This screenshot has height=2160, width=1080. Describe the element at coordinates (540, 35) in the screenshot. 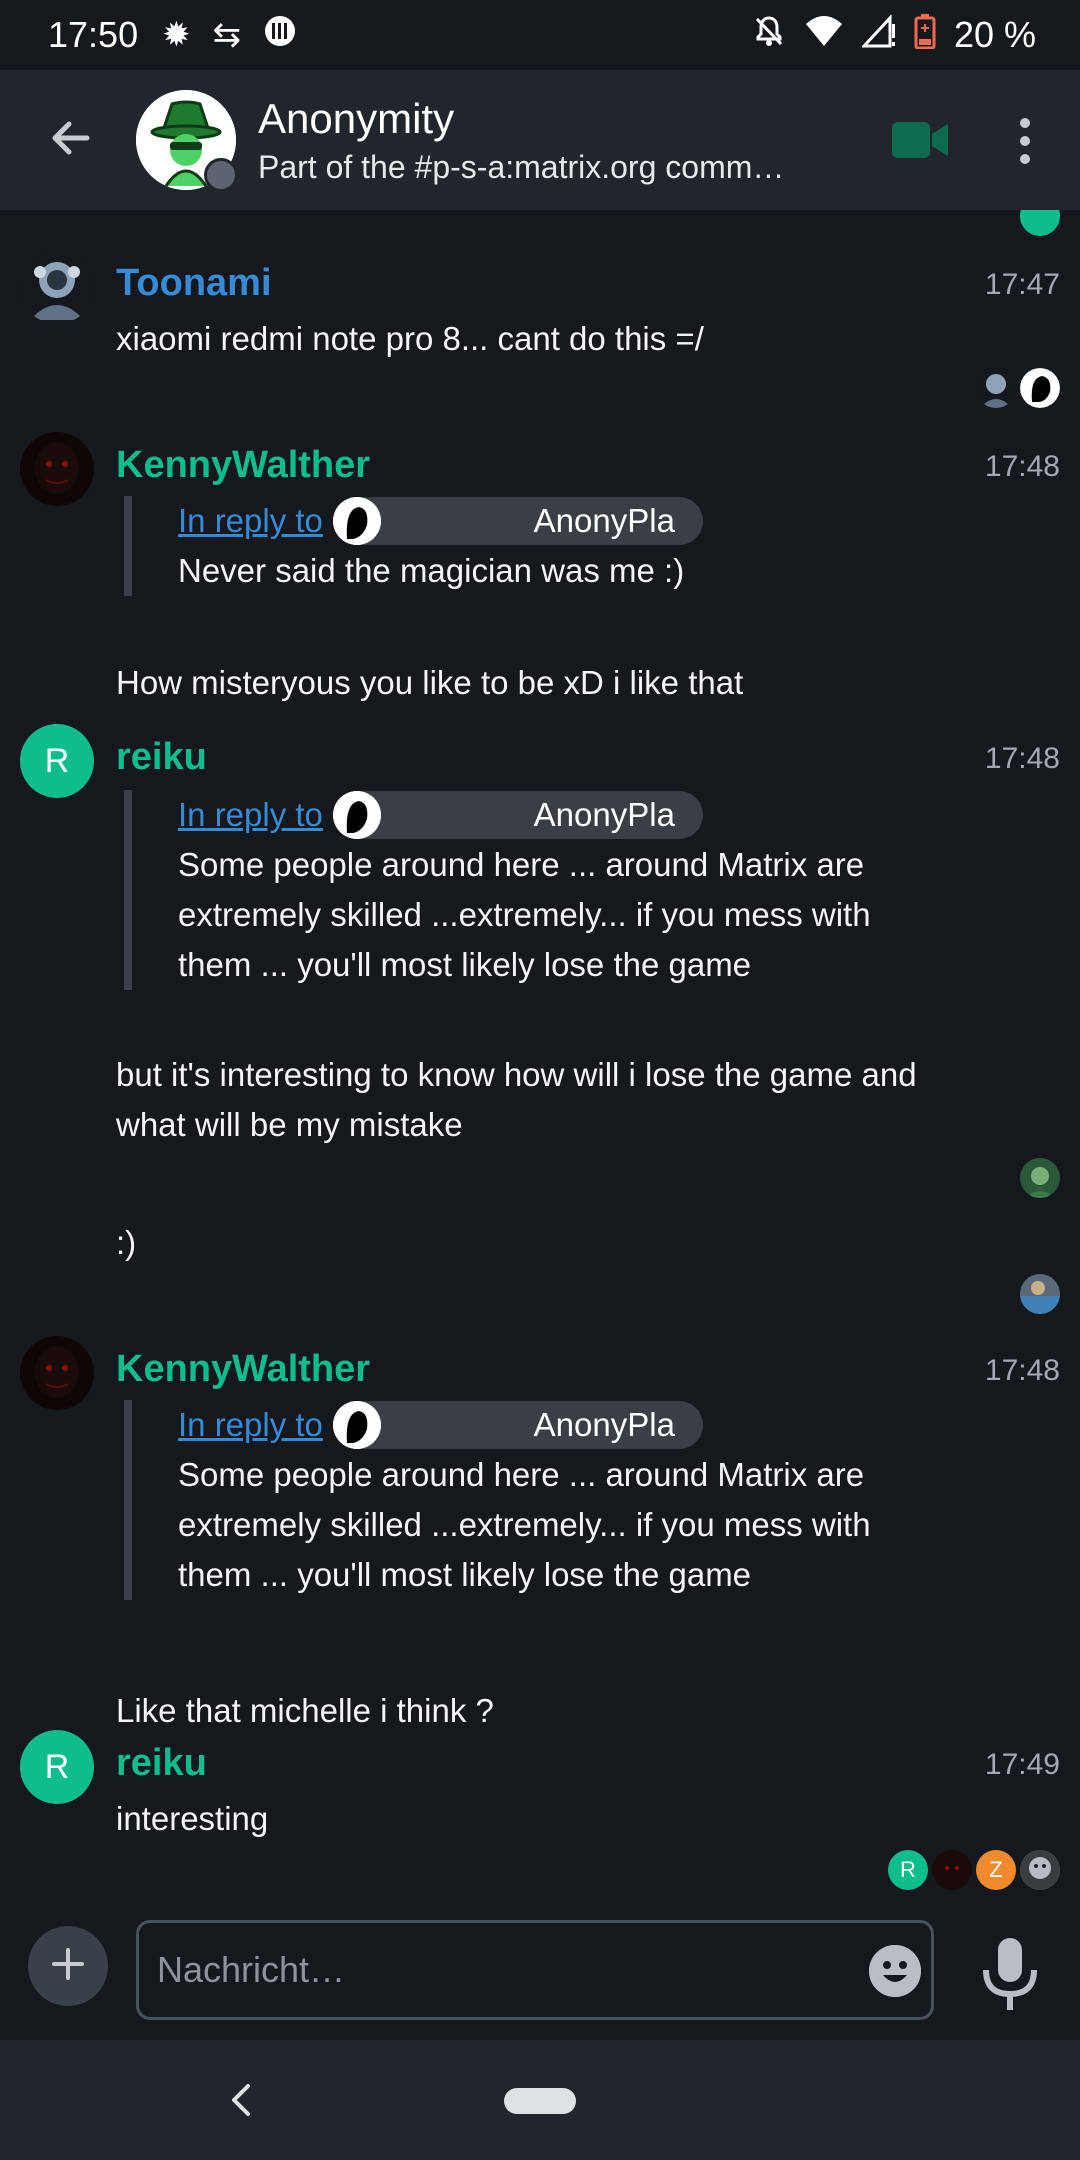

I see `status-bar: 17:50 ✹ ⇆ 20 %` at that location.